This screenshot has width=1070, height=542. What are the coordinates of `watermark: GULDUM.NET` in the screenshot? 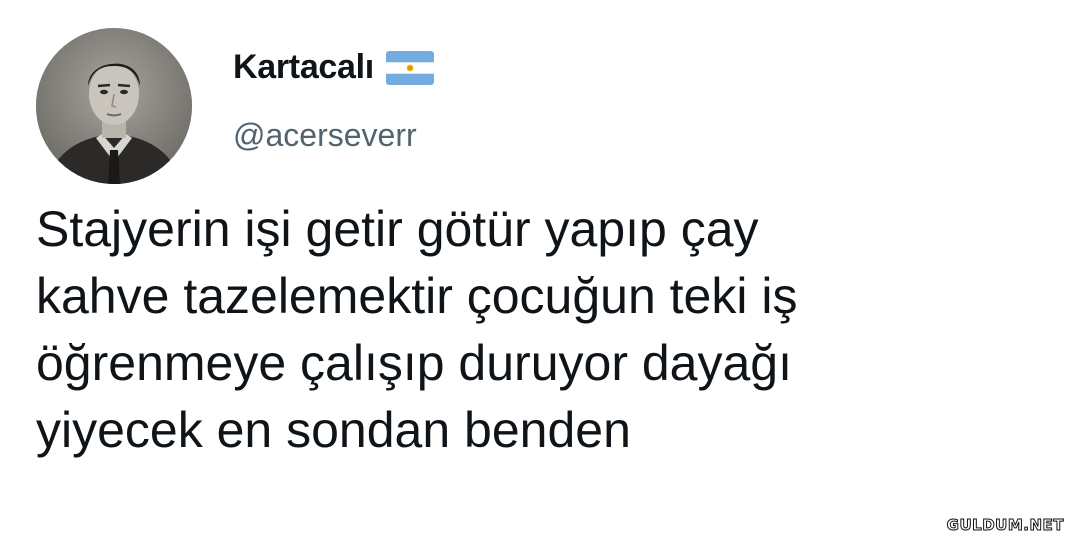 It's located at (1005, 525).